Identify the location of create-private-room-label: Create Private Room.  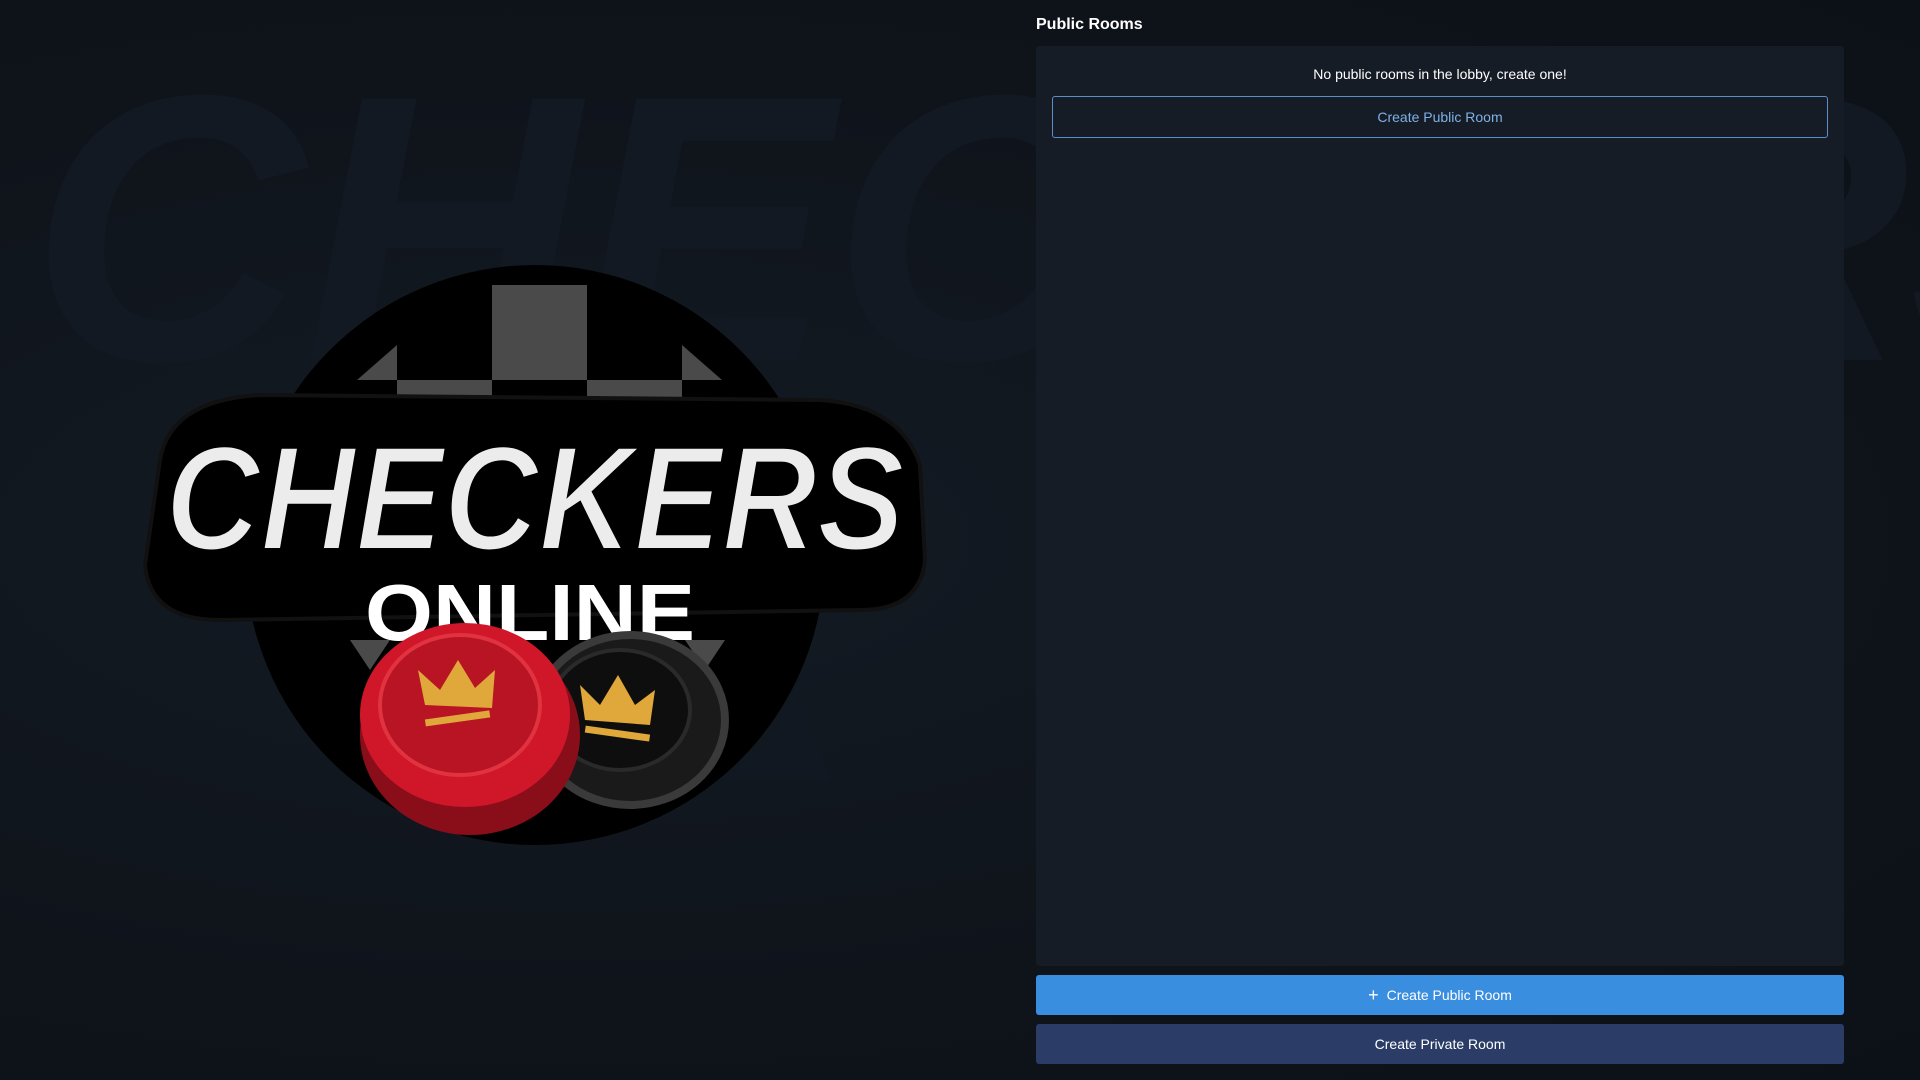
(1440, 1044).